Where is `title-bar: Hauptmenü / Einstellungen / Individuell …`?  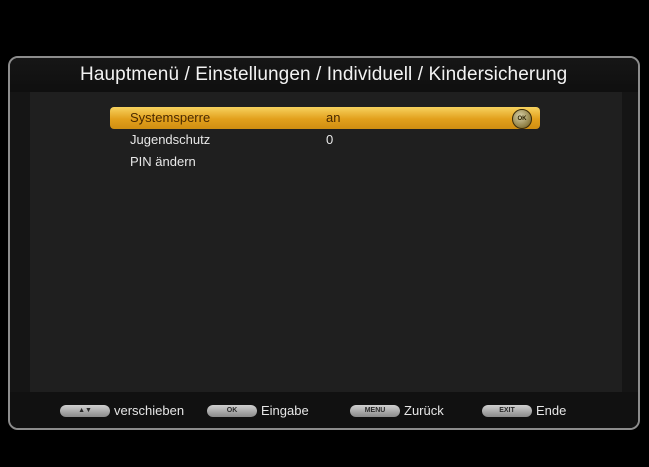
title-bar: Hauptmenü / Einstellungen / Individuell … is located at coordinates (324, 75).